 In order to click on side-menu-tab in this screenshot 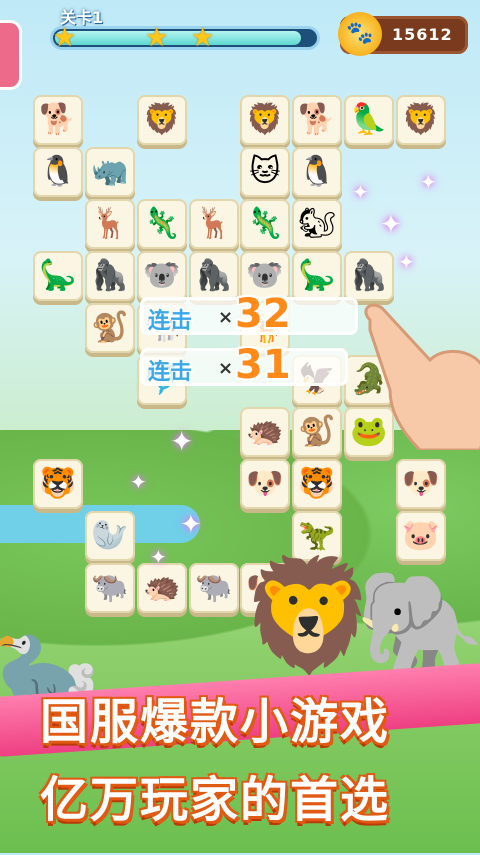, I will do `click(11, 55)`.